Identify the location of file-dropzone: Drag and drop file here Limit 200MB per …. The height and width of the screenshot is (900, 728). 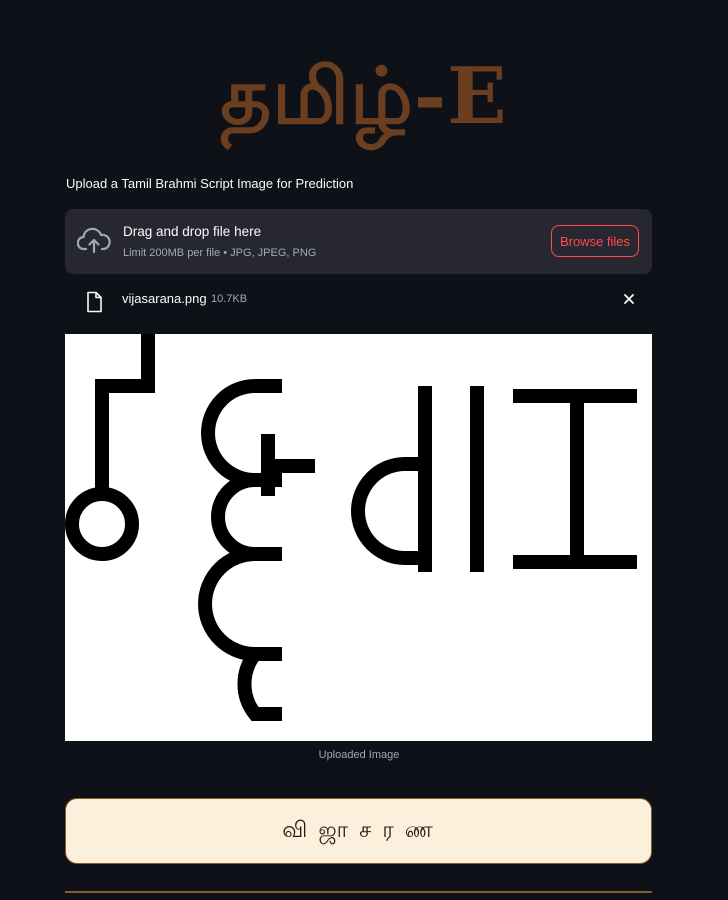
(358, 241).